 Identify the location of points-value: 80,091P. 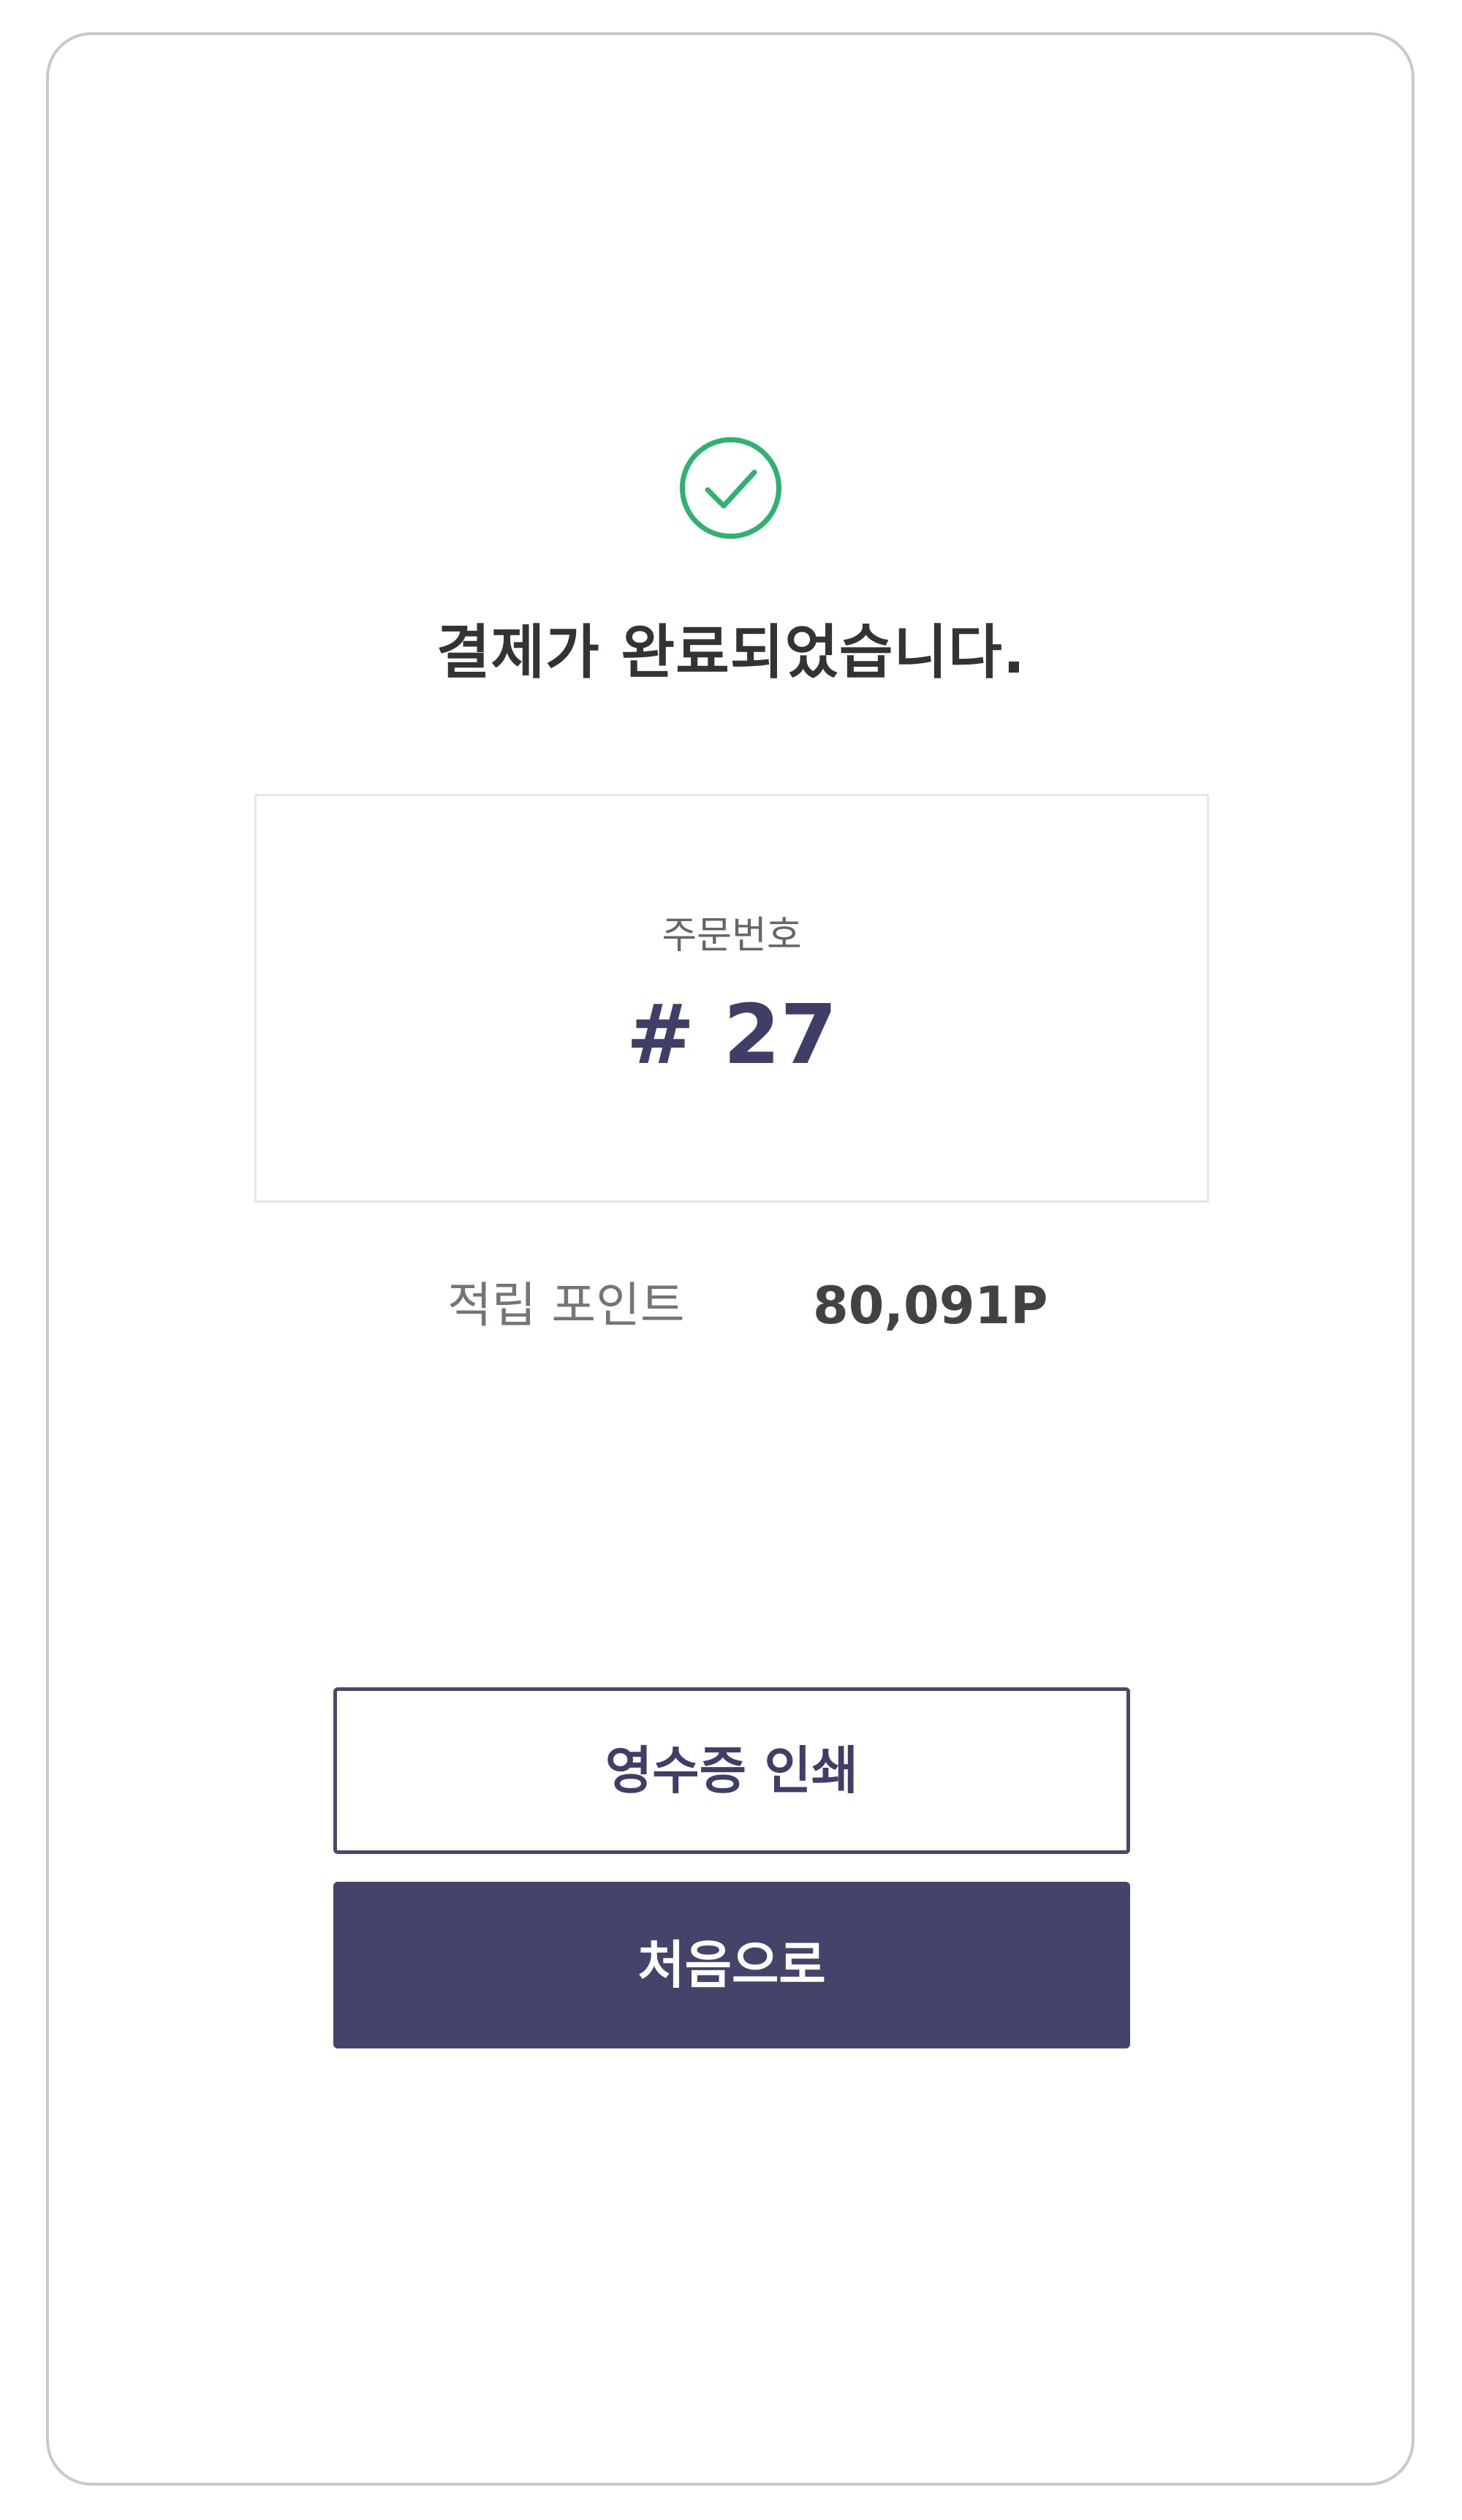
(930, 1306).